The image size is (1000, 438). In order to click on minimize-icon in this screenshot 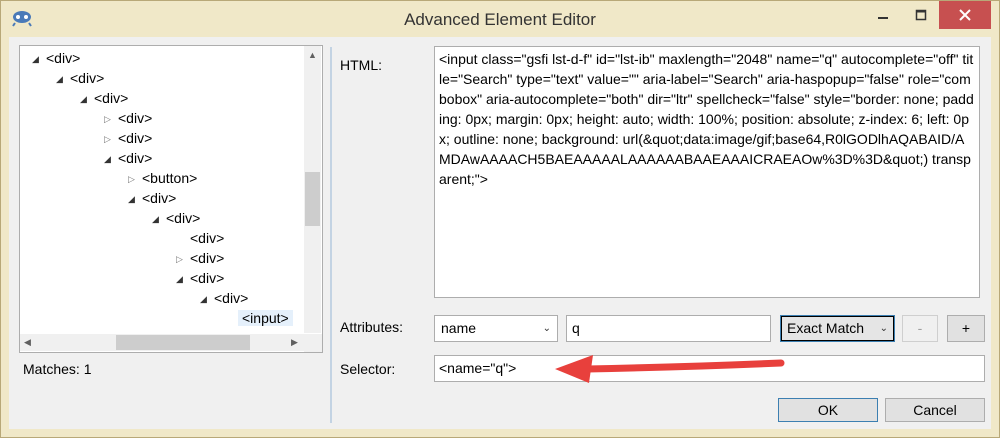, I will do `click(883, 18)`.